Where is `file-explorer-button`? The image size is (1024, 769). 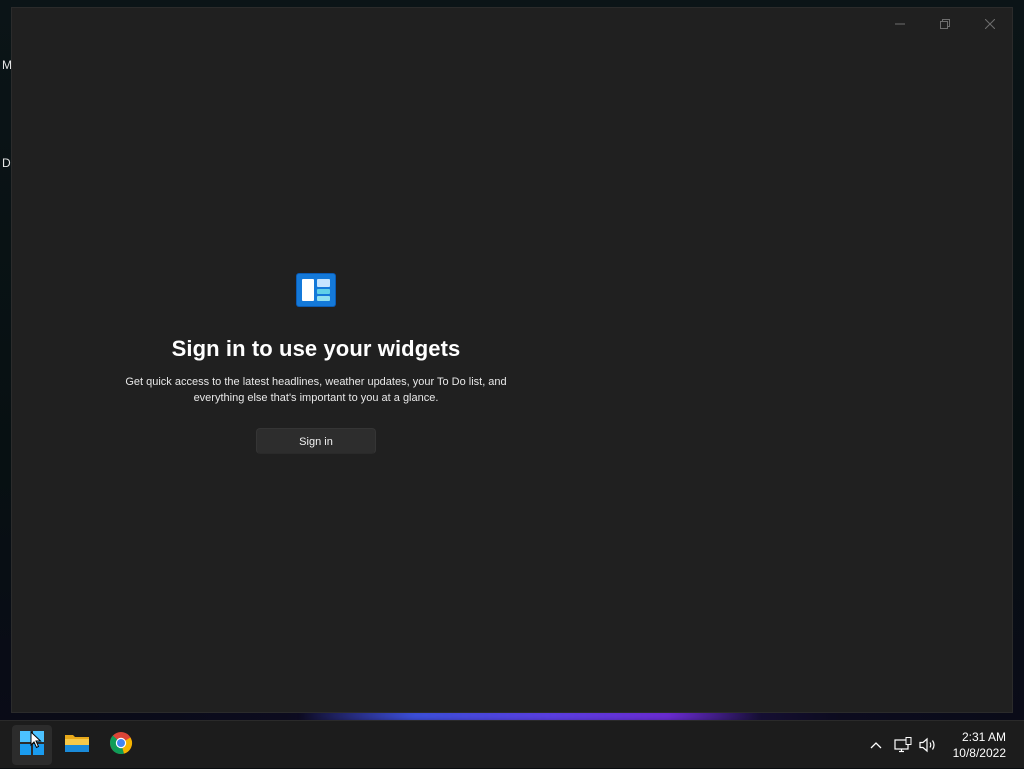
file-explorer-button is located at coordinates (77, 745).